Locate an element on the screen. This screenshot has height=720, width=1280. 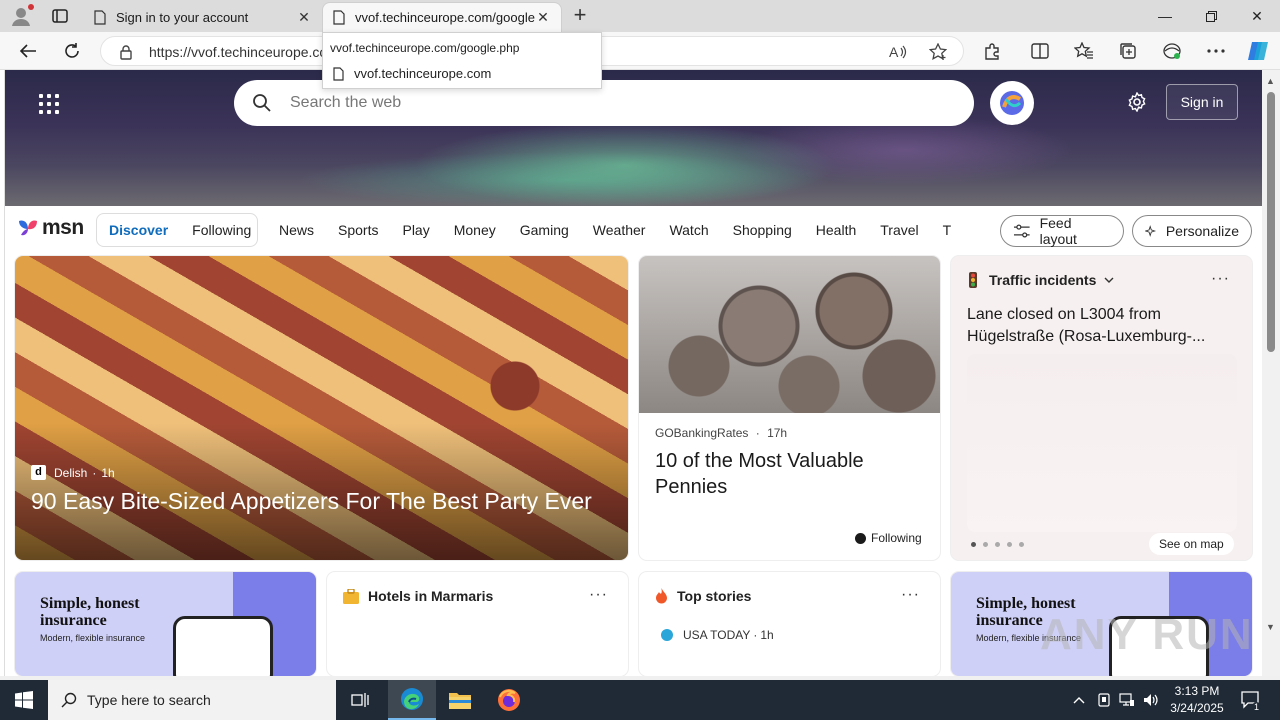
nav-health: Health is located at coordinates (836, 230).